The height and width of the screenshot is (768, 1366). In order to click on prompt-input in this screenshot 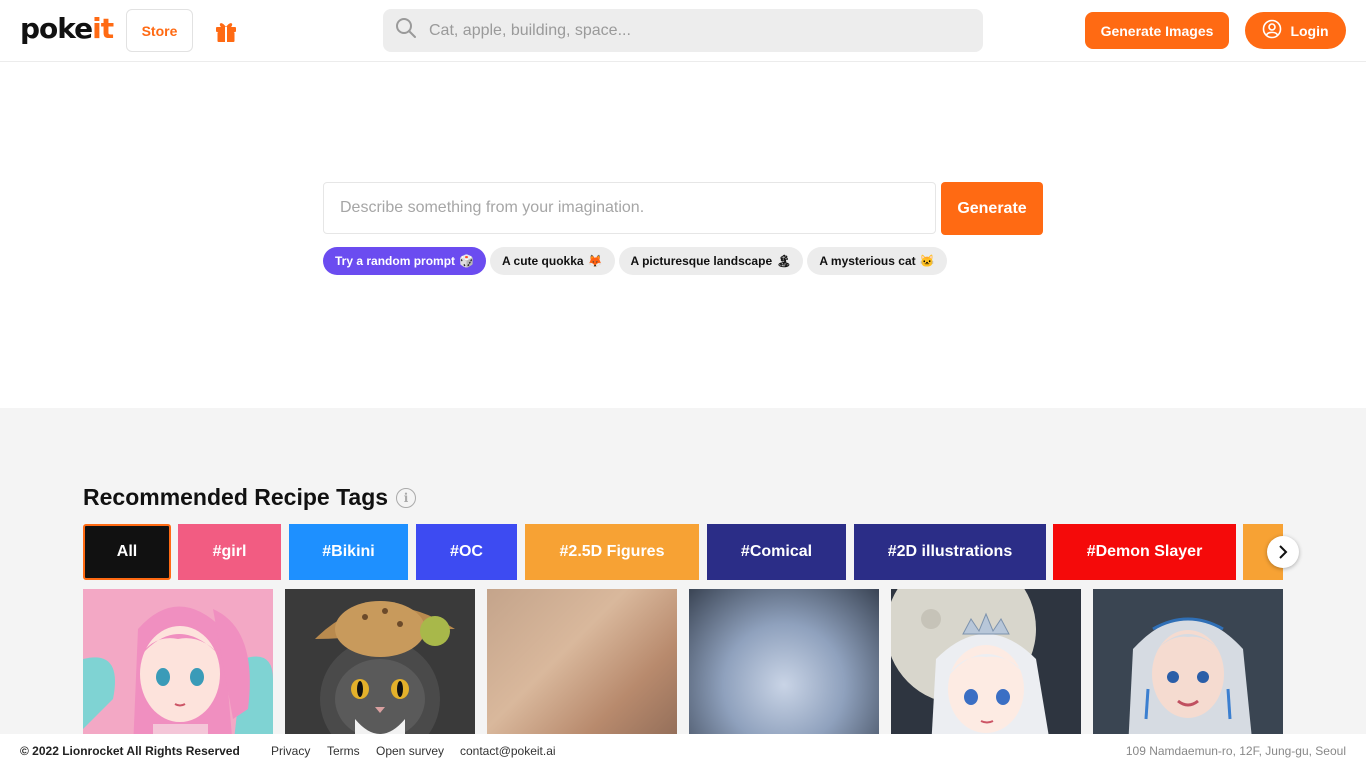, I will do `click(629, 208)`.